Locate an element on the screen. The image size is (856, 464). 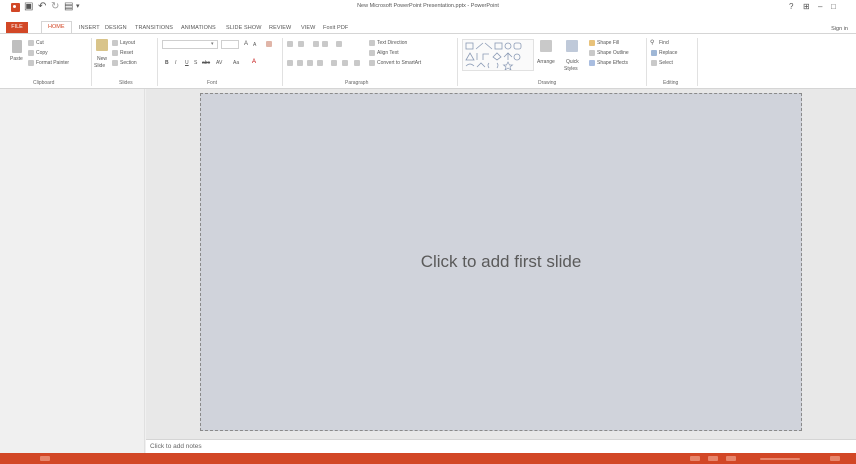
cut-button: Cut is located at coordinates (40, 43).